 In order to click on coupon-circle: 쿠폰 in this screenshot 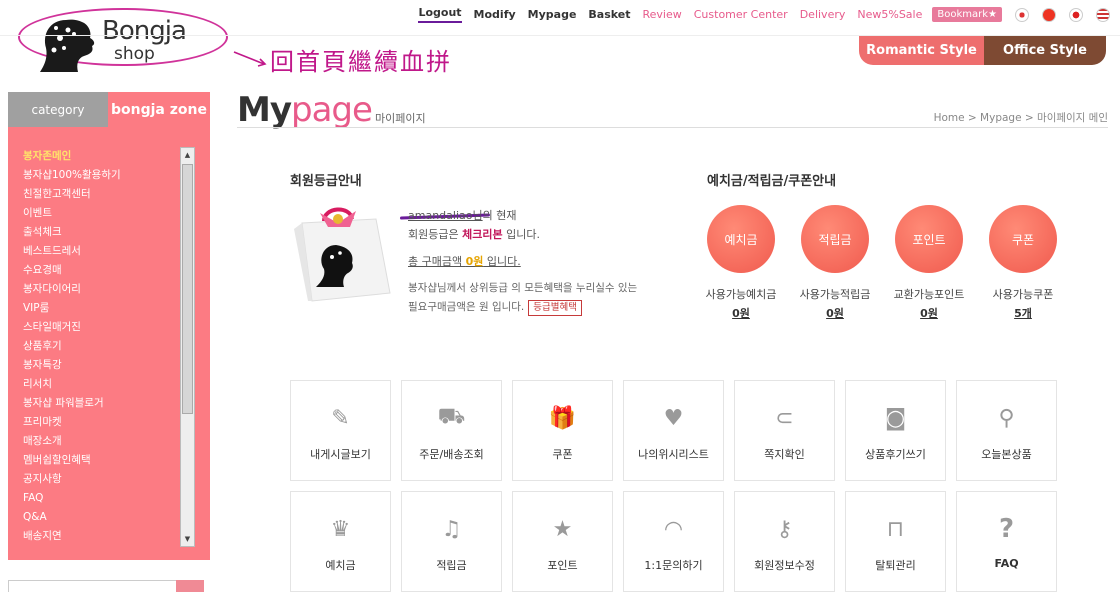, I will do `click(1023, 239)`.